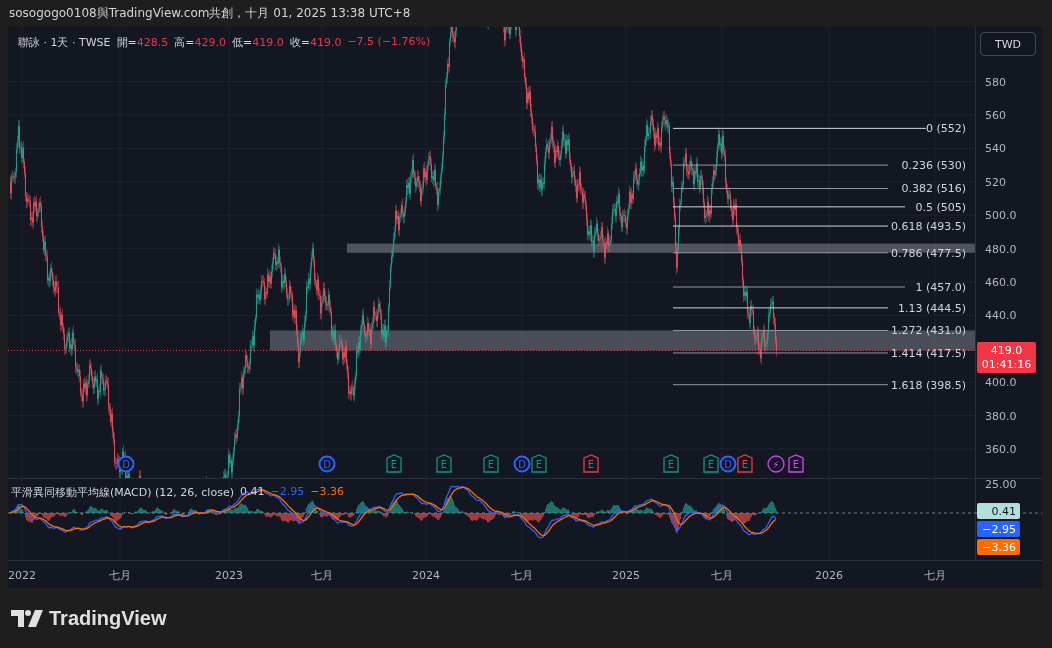  What do you see at coordinates (928, 385) in the screenshot?
I see `fibonacci-label: 1.618 (398.5)` at bounding box center [928, 385].